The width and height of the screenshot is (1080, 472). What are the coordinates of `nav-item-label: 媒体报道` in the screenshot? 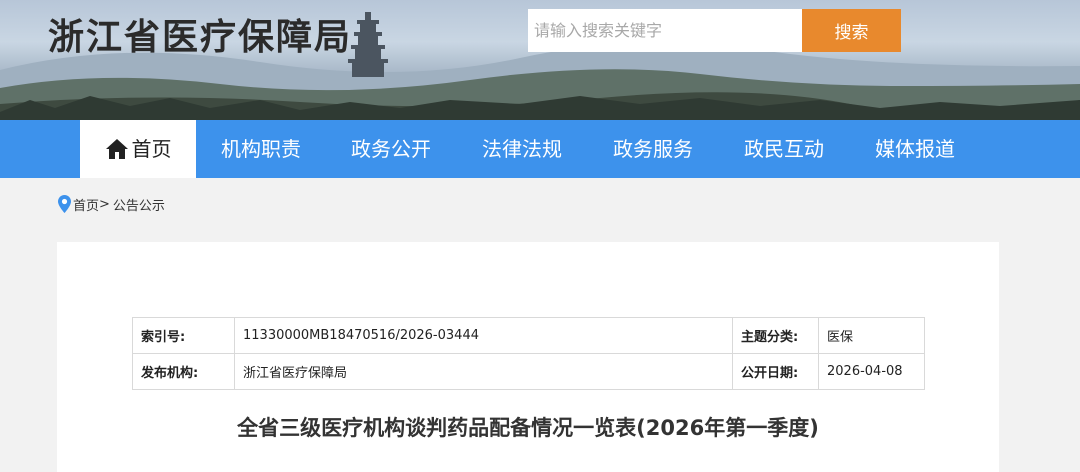 It's located at (915, 149).